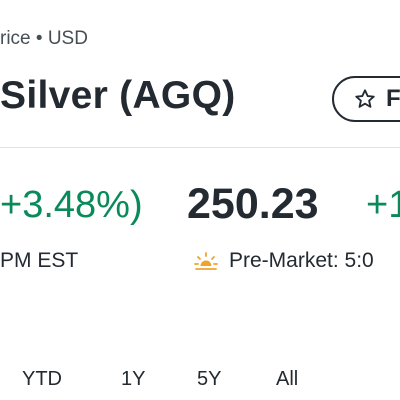 This screenshot has height=400, width=400. I want to click on tab-all: All, so click(287, 379).